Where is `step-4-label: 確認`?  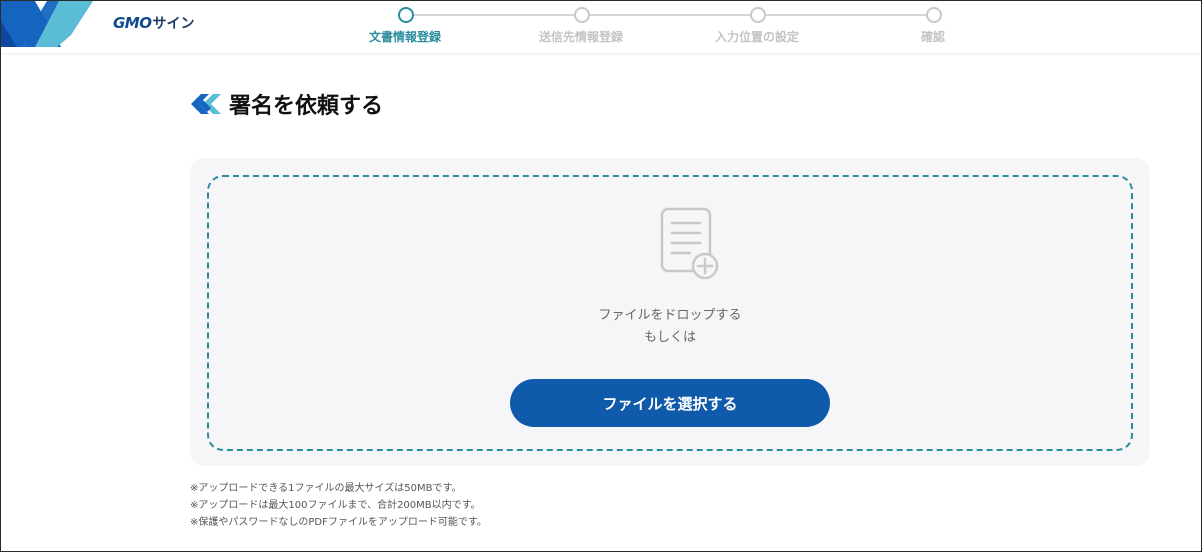 step-4-label: 確認 is located at coordinates (932, 37).